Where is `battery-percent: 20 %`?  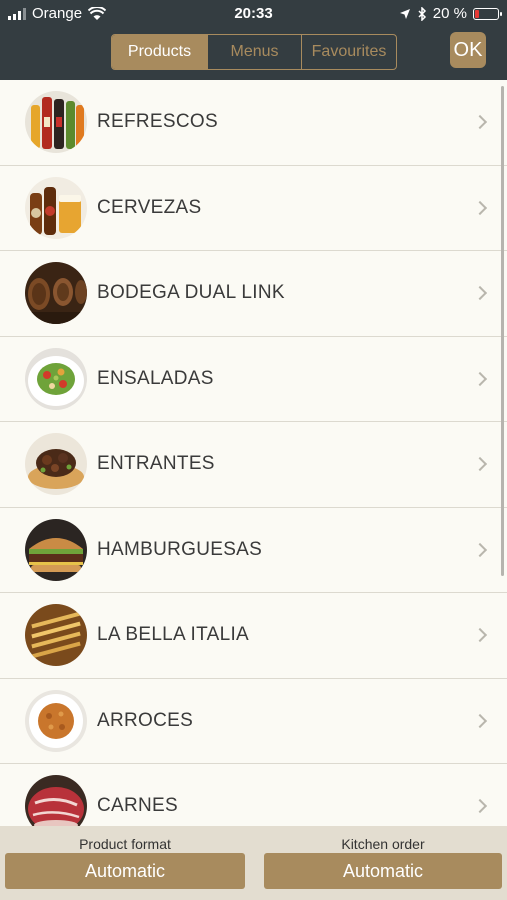 battery-percent: 20 % is located at coordinates (449, 13).